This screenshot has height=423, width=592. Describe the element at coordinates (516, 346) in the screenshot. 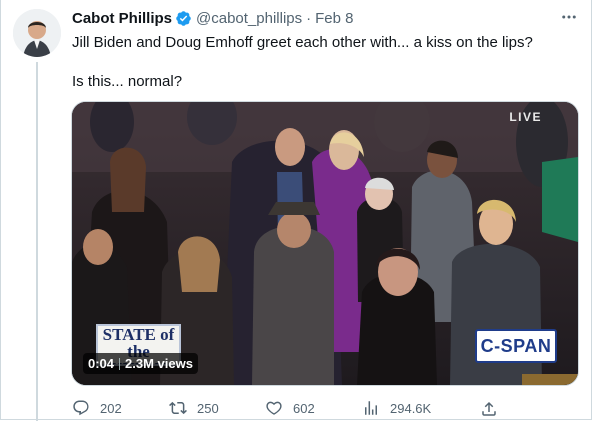

I see `cspan-logo: C-SPAN` at that location.